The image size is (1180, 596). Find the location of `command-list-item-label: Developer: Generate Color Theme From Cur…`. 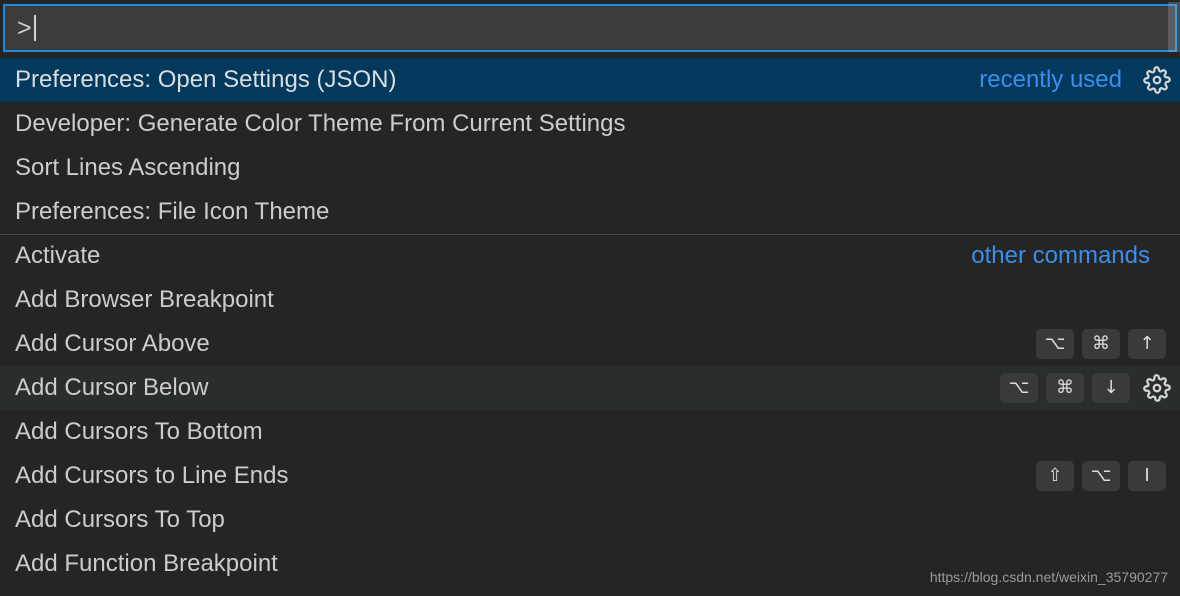

command-list-item-label: Developer: Generate Color Theme From Cur… is located at coordinates (320, 123).